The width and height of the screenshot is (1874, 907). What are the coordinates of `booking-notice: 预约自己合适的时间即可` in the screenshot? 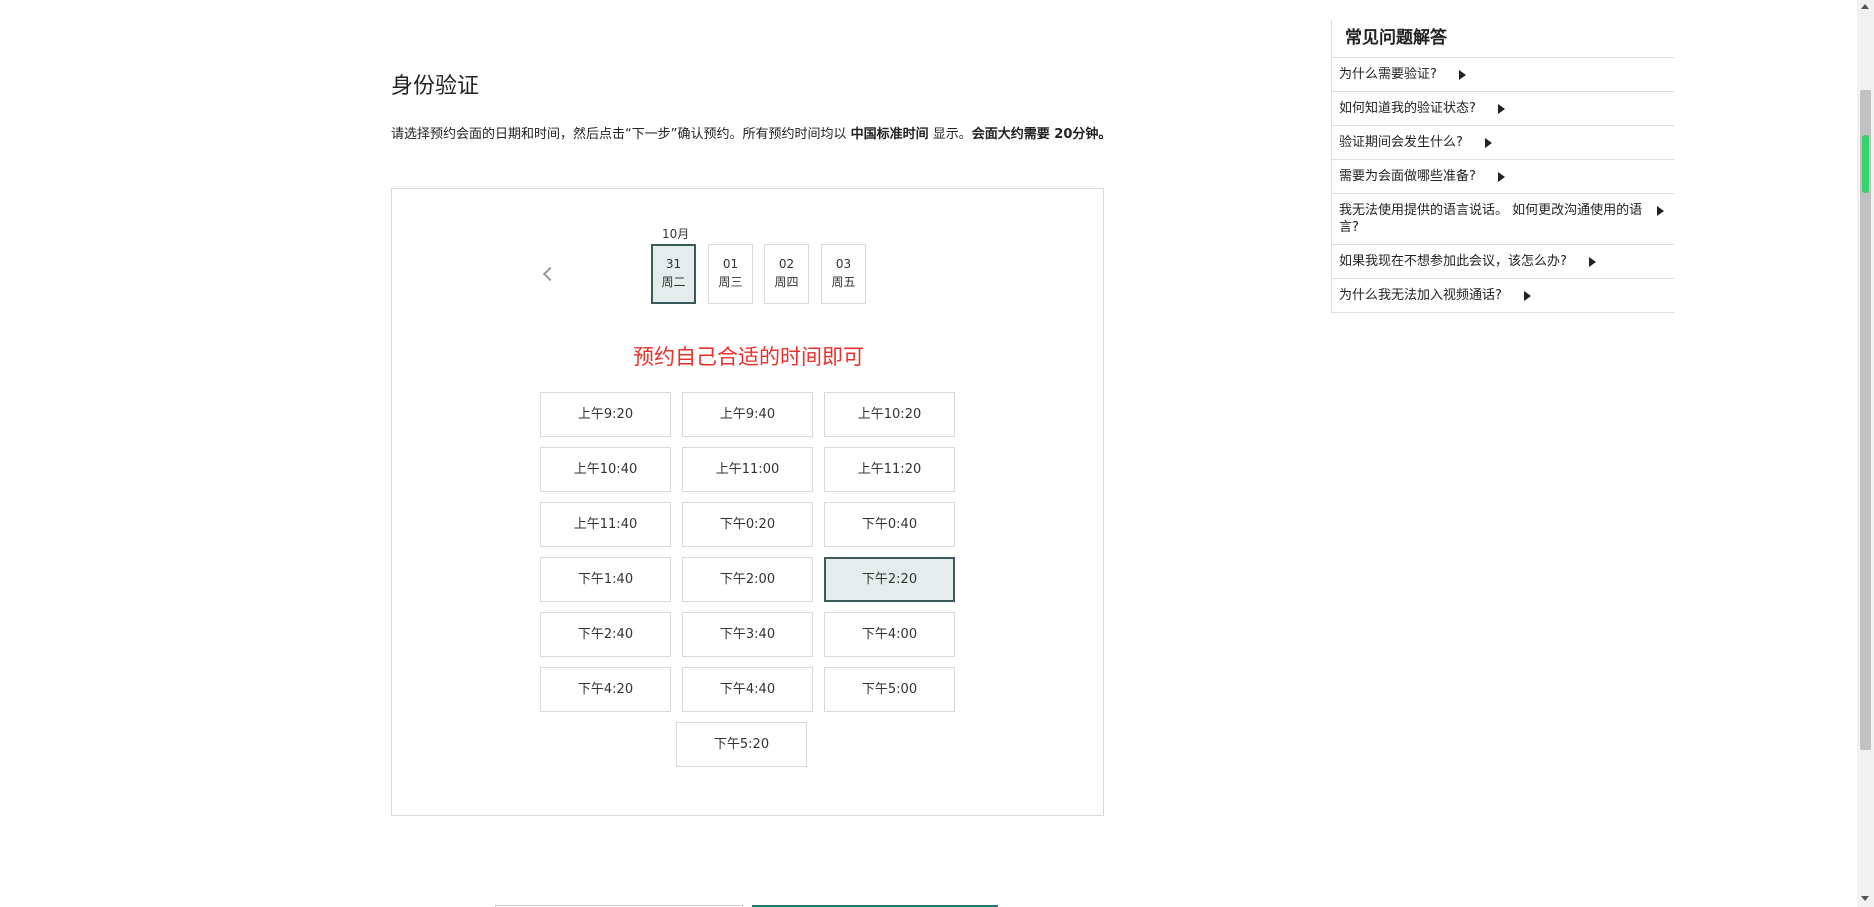 It's located at (748, 357).